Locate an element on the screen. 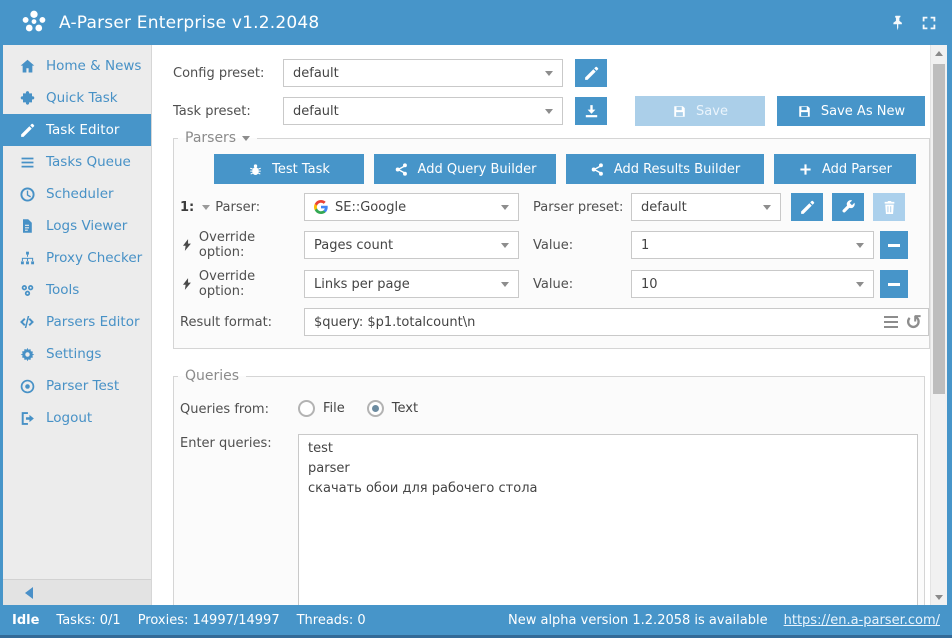 This screenshot has height=638, width=952. update-notice: New alpha version 1.2.2058 is available is located at coordinates (637, 620).